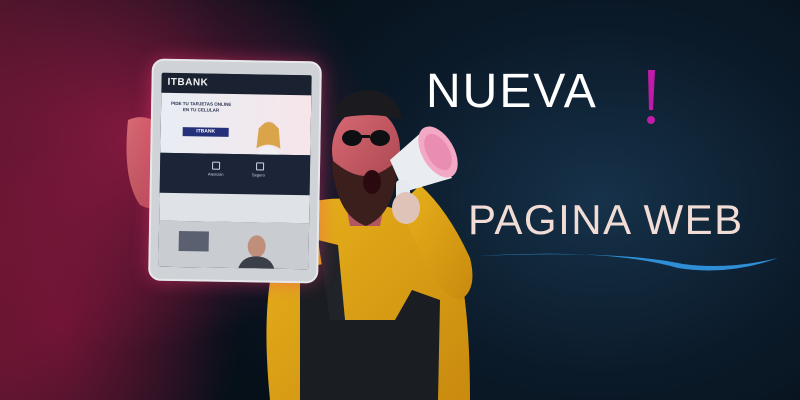  Describe the element at coordinates (216, 165) in the screenshot. I see `support-icon` at that location.